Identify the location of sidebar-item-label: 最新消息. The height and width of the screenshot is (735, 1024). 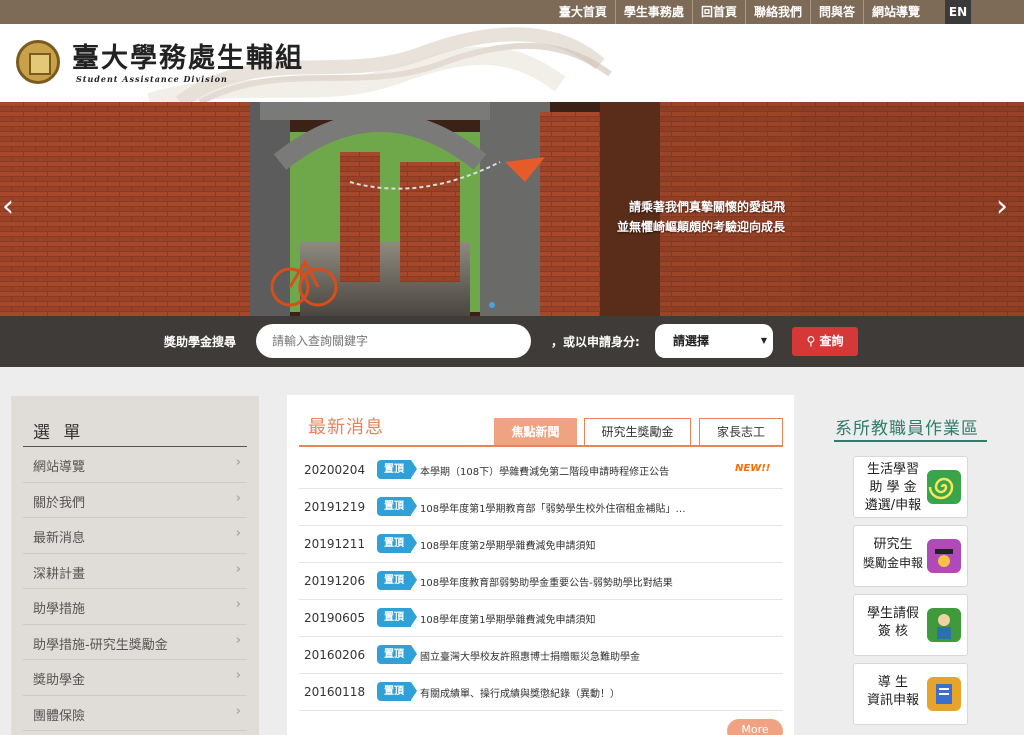
(59, 538).